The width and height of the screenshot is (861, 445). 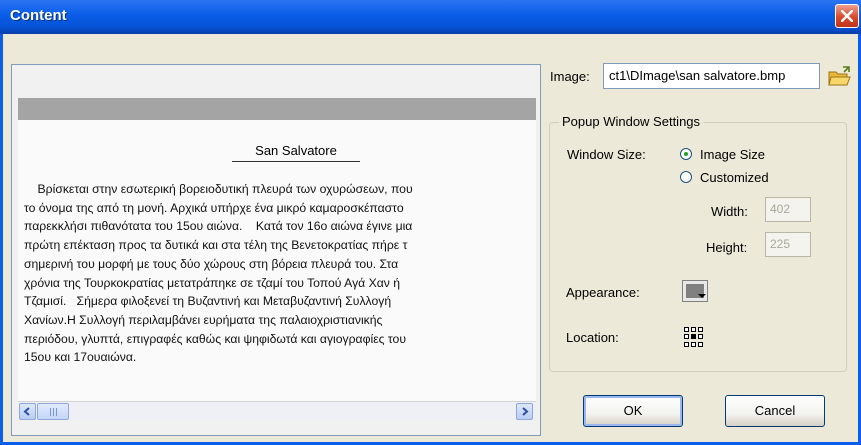 I want to click on appearance-label: Appearance:, so click(x=603, y=292).